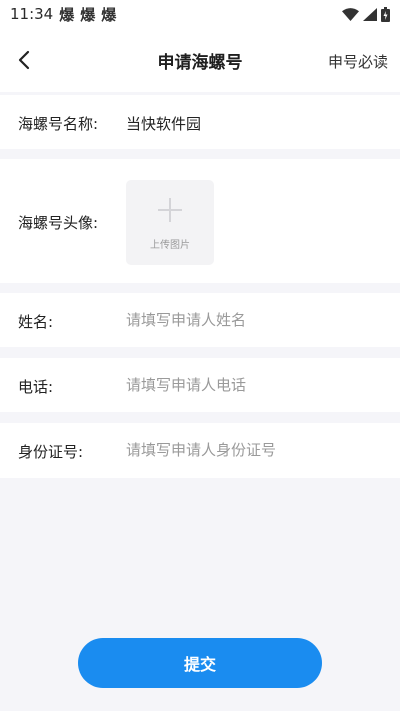 This screenshot has width=400, height=711. I want to click on applicant-name-row: 姓名:, so click(200, 320).